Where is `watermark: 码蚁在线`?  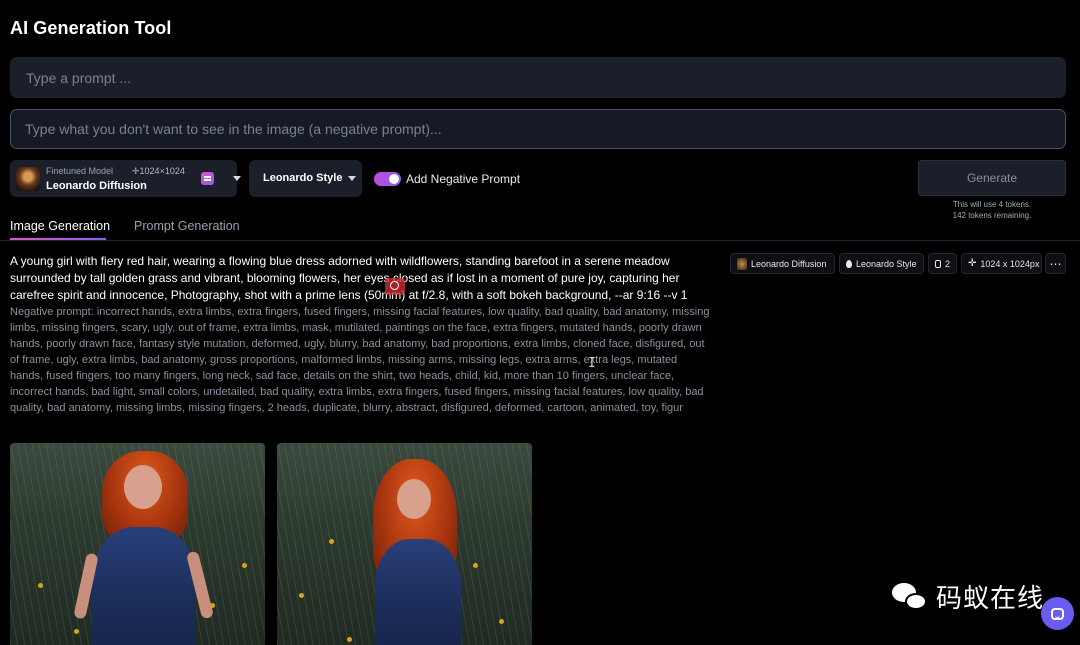
watermark: 码蚁在线 is located at coordinates (968, 596).